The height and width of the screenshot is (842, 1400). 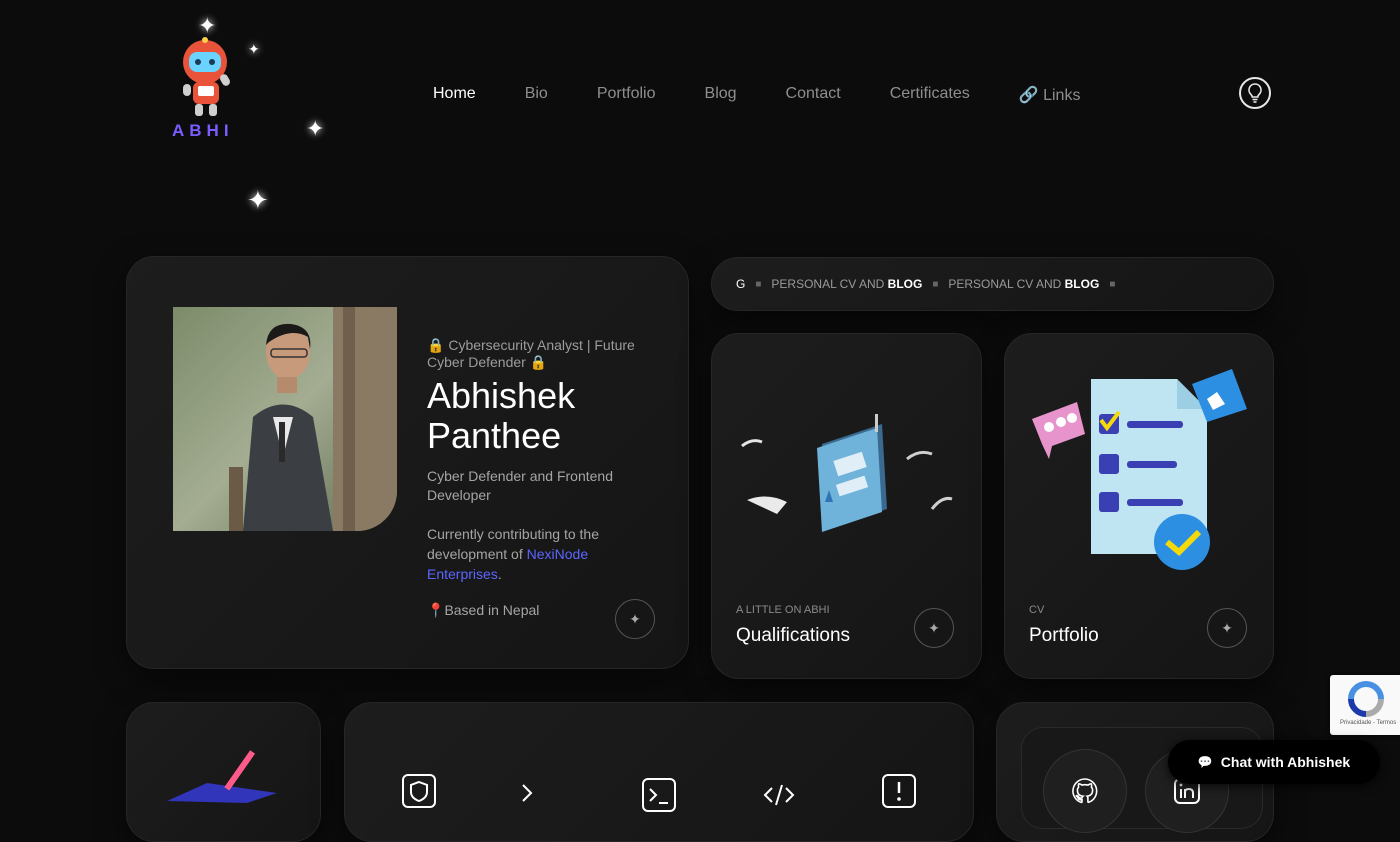 What do you see at coordinates (659, 772) in the screenshot?
I see `tools-card` at bounding box center [659, 772].